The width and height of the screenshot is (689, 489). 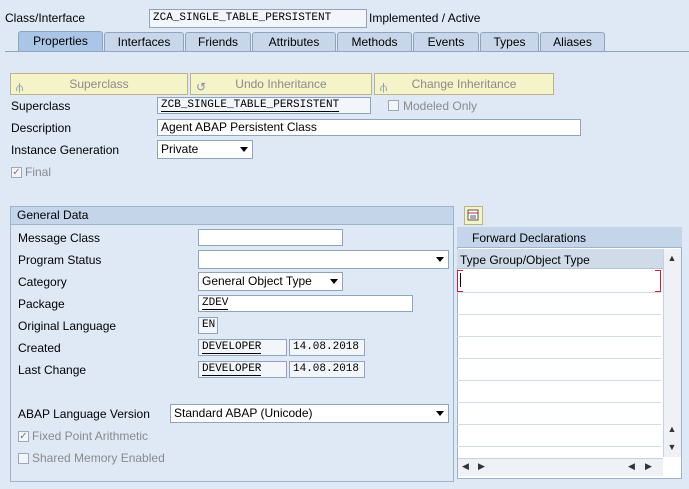 What do you see at coordinates (45, 18) in the screenshot?
I see `class-interface-label: Class/Interface` at bounding box center [45, 18].